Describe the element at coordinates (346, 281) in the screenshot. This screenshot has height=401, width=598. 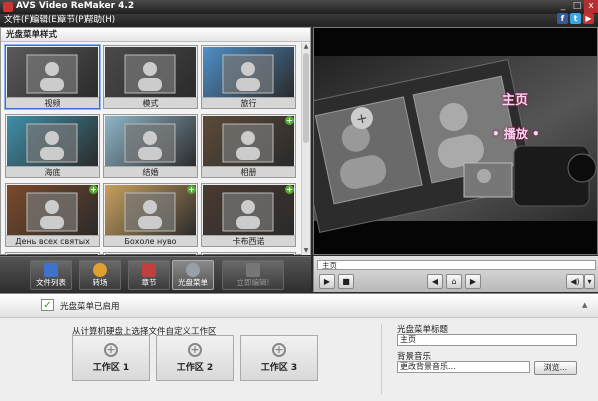
I see `stop-button: ■` at that location.